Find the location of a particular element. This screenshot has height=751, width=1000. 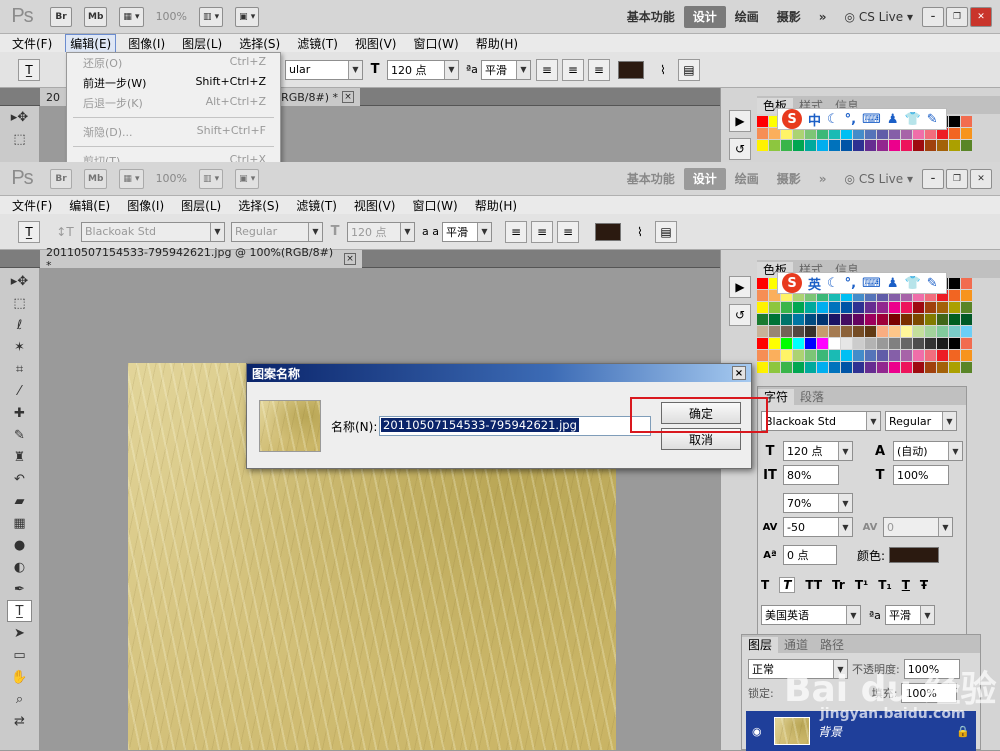

skin-icon: 👕 is located at coordinates (913, 119).